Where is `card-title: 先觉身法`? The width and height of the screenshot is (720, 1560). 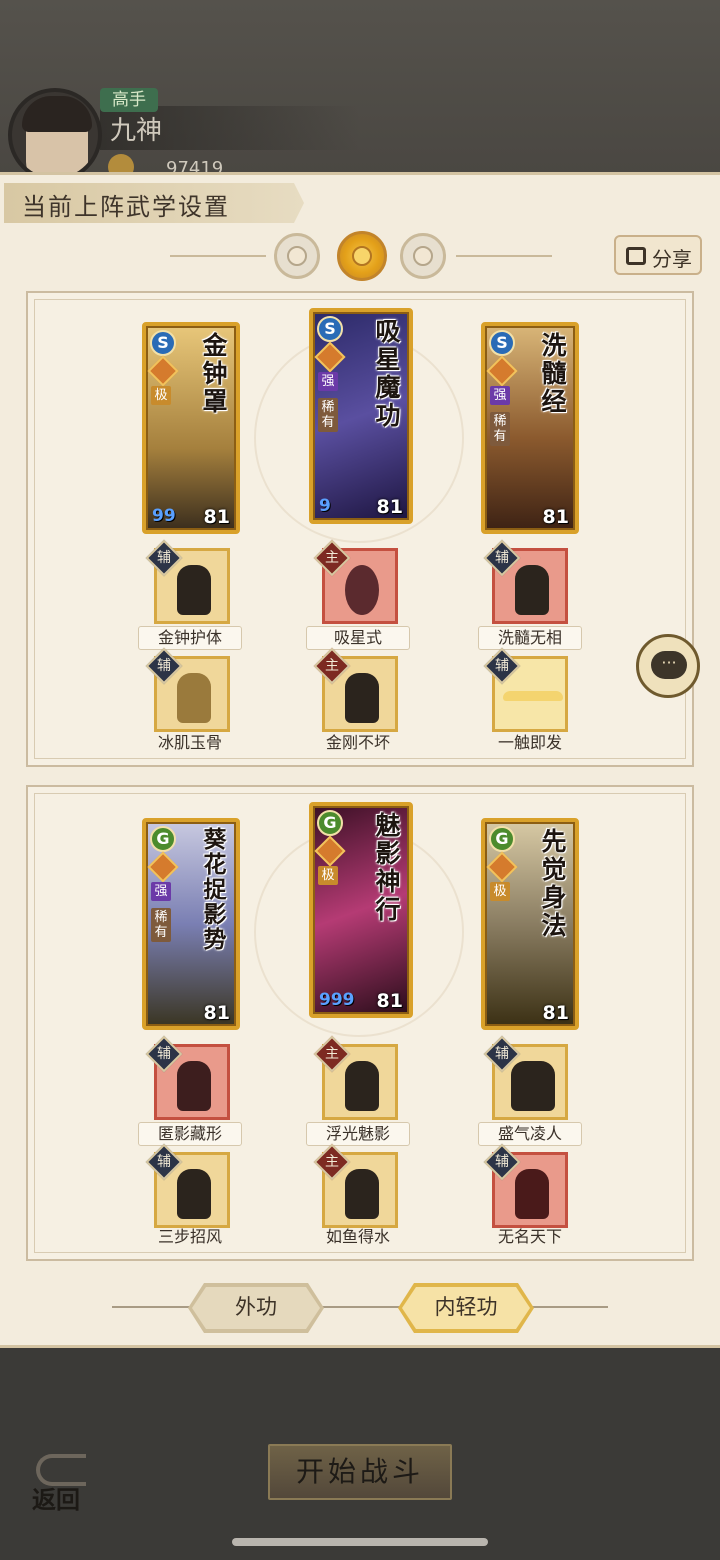 card-title: 先觉身法 is located at coordinates (554, 883).